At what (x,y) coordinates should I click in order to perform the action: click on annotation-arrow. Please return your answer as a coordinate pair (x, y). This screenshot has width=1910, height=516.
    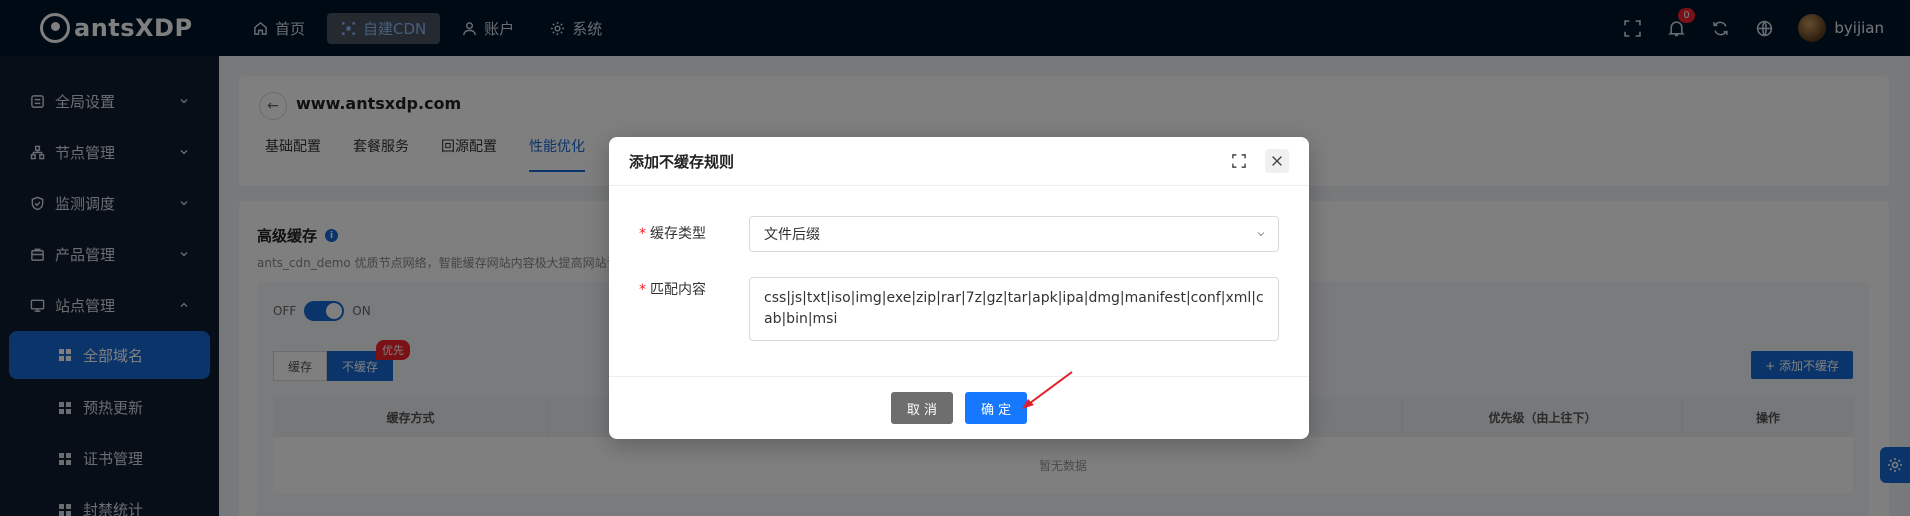
    Looking at the image, I should click on (1047, 390).